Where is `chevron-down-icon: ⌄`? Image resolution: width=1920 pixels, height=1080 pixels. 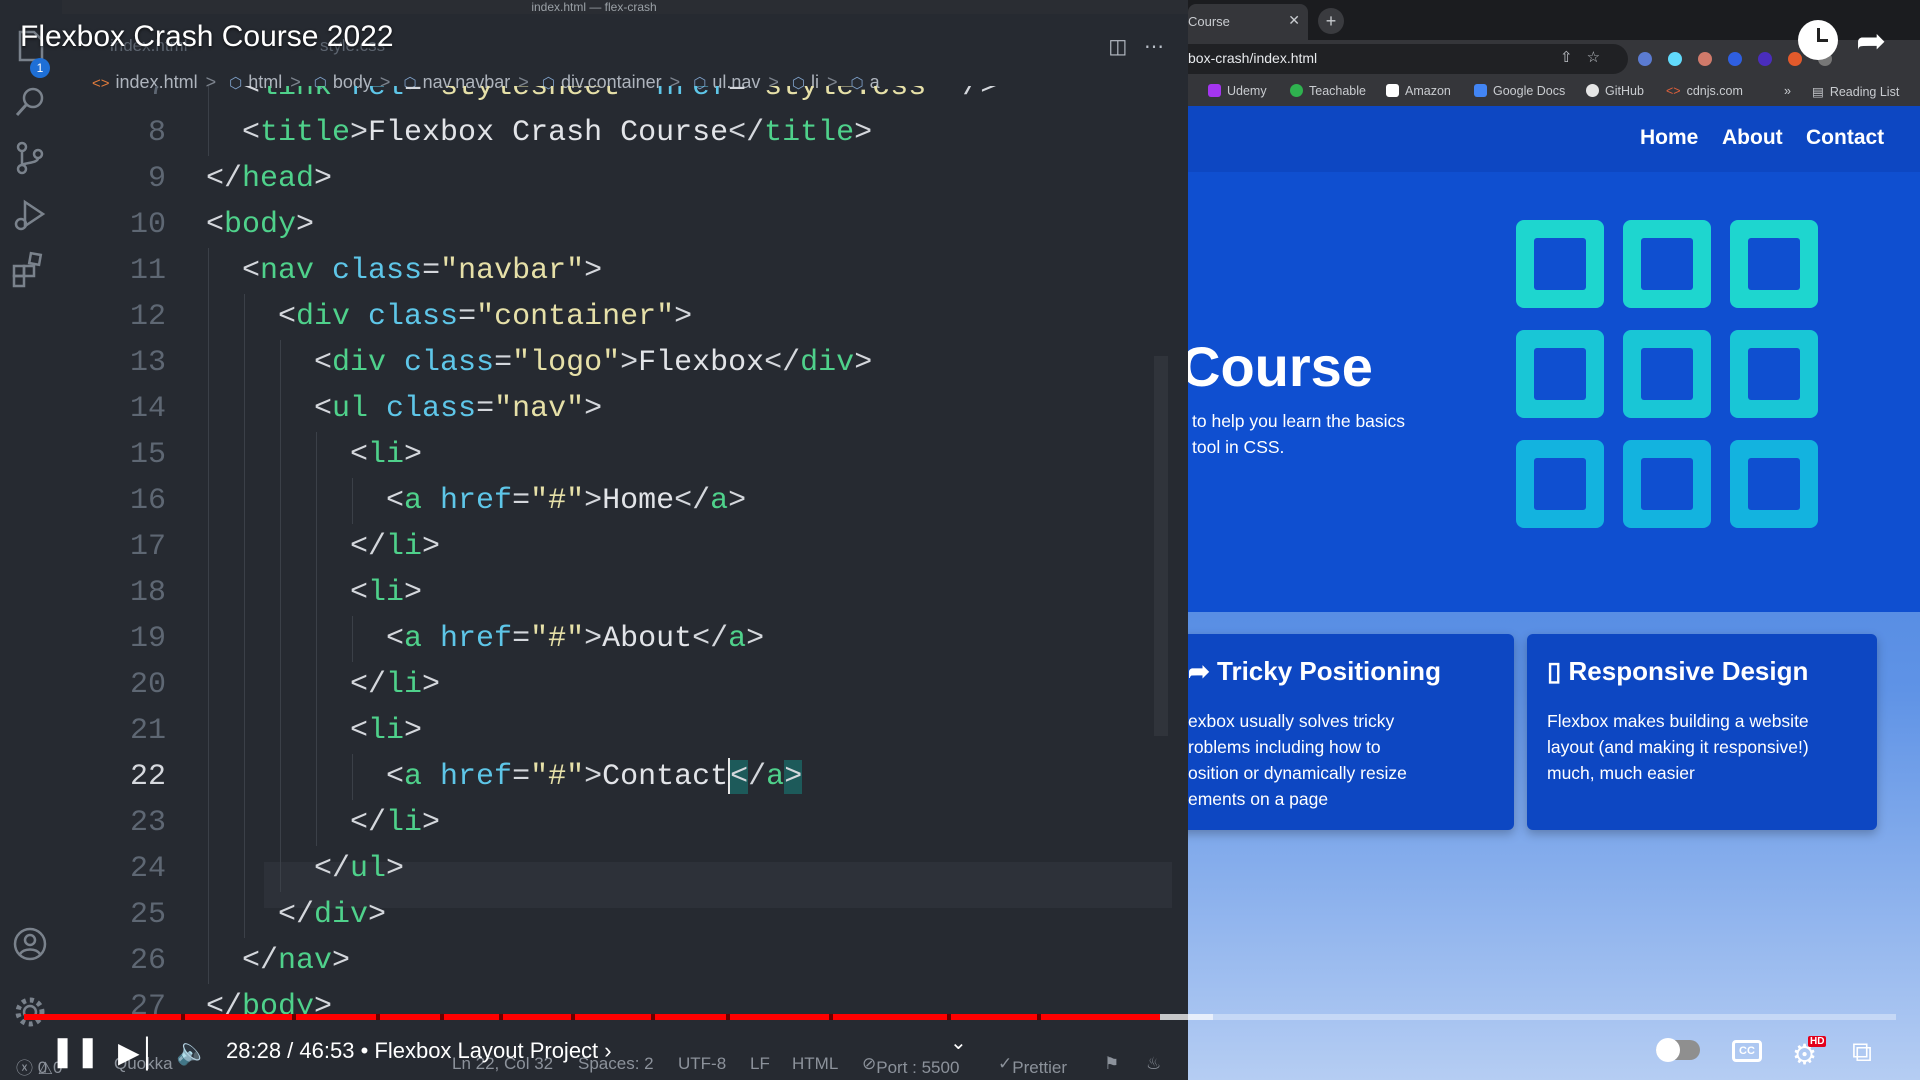 chevron-down-icon: ⌄ is located at coordinates (958, 1042).